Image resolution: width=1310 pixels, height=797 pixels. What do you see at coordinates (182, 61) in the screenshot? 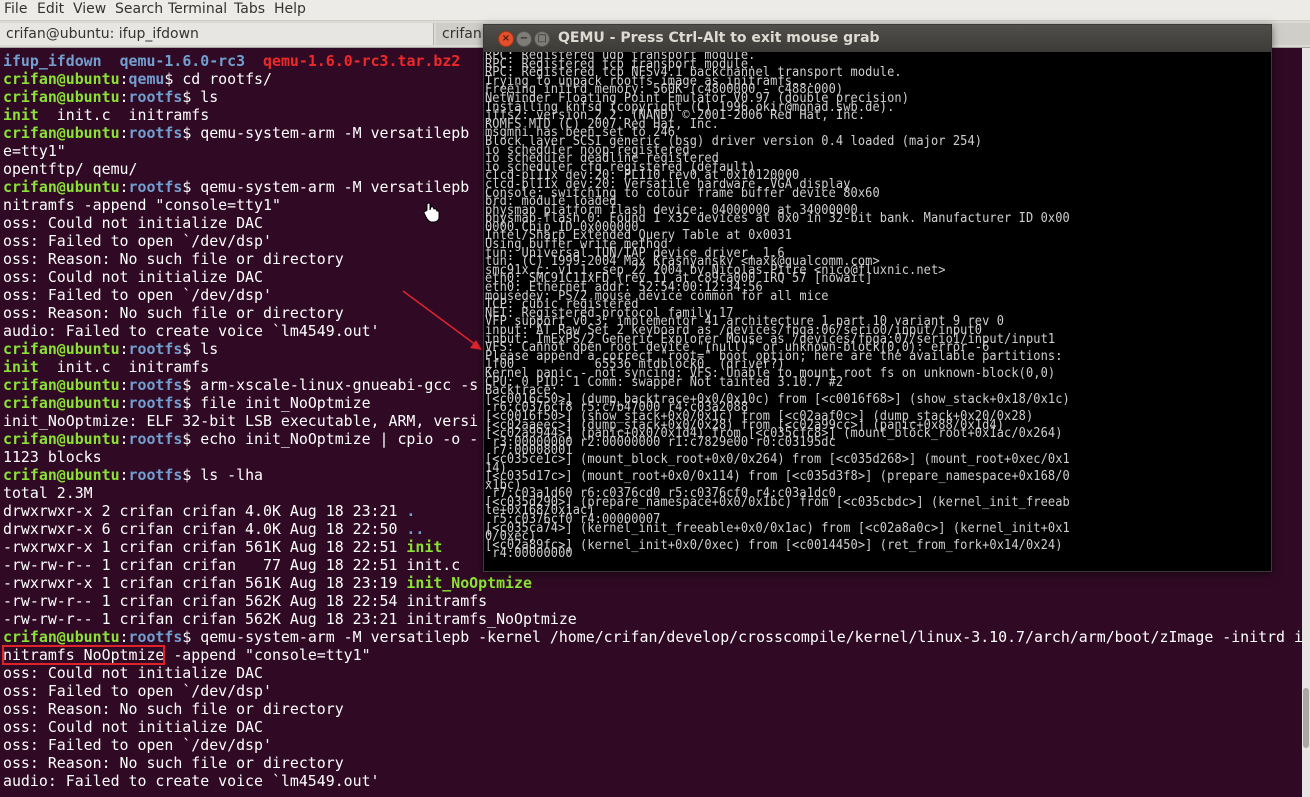
I see `terminal-text: qemu-1.6.0-rc3` at bounding box center [182, 61].